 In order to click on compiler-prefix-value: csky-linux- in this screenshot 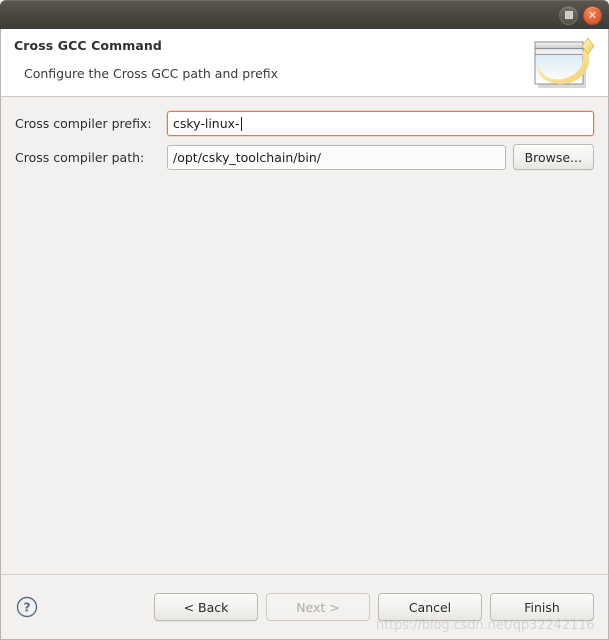, I will do `click(206, 123)`.